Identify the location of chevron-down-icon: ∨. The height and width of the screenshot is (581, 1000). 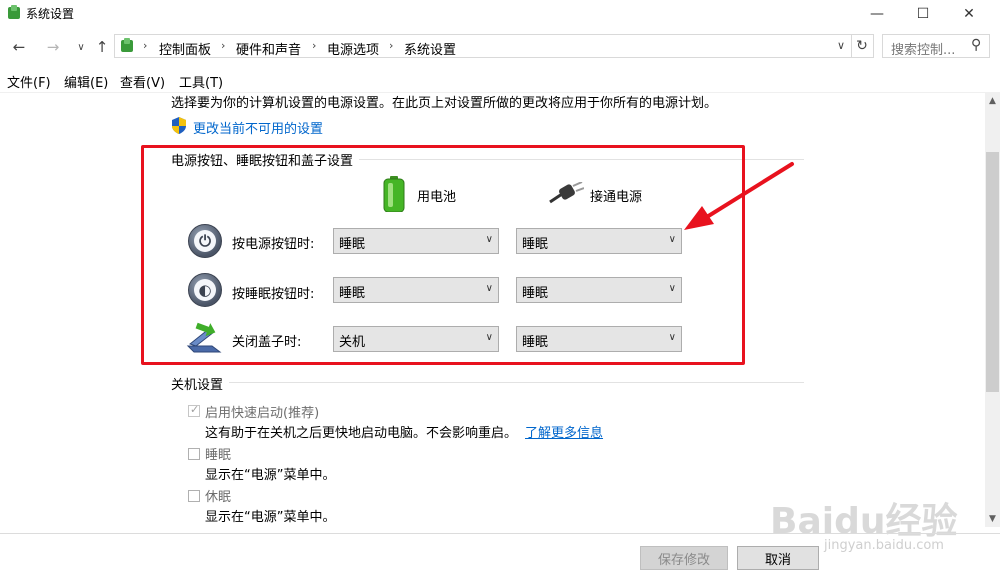
(81, 47).